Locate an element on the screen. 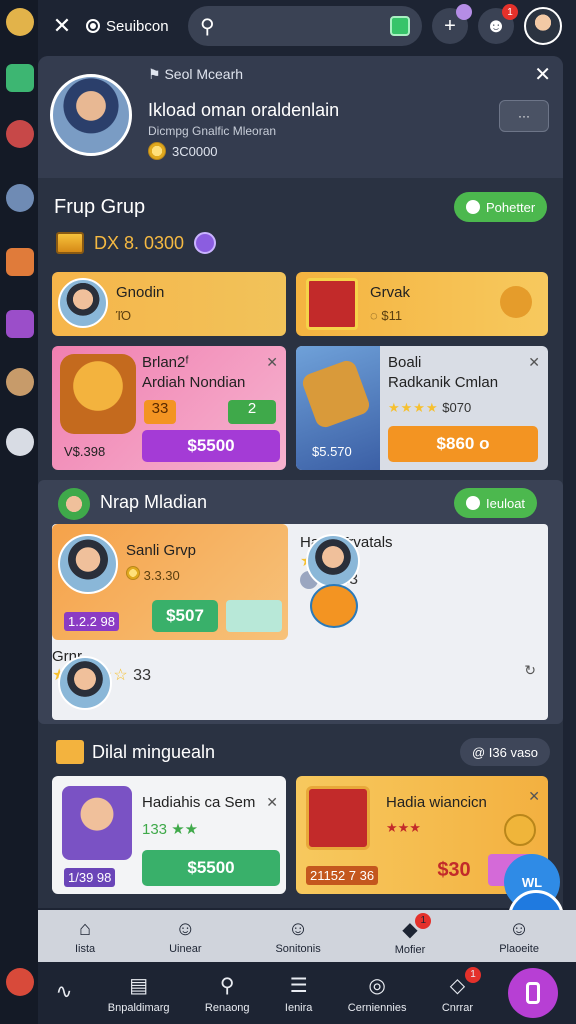  nearby-title: Nrap Mladian is located at coordinates (154, 502).